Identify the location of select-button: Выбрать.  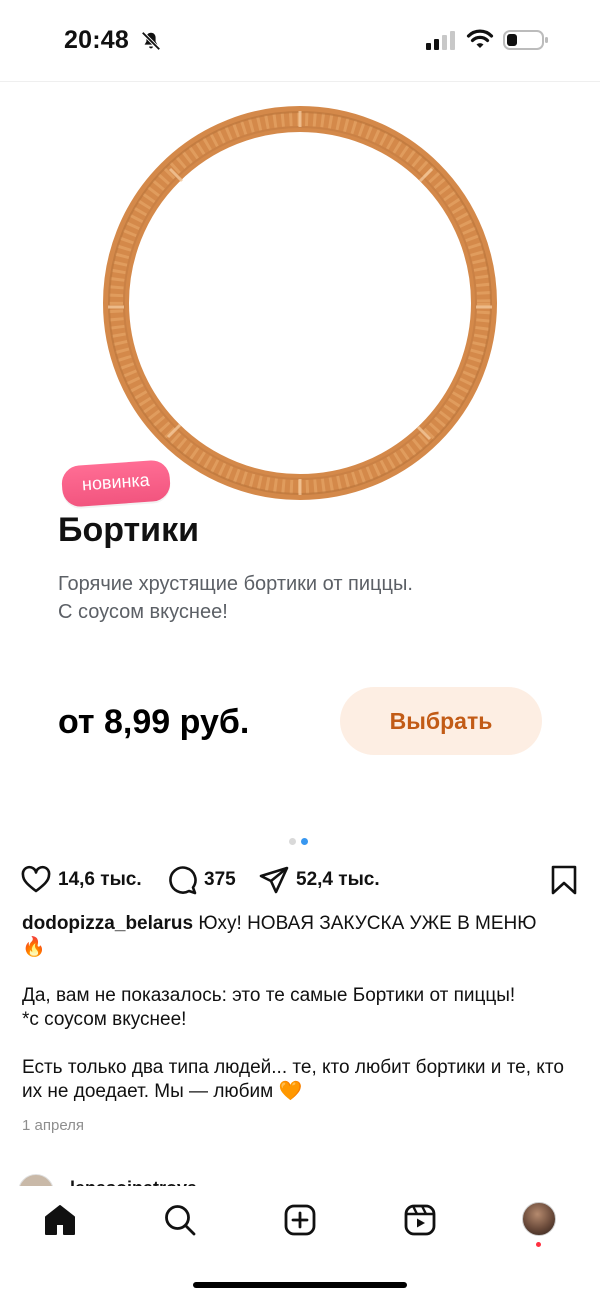
(441, 721).